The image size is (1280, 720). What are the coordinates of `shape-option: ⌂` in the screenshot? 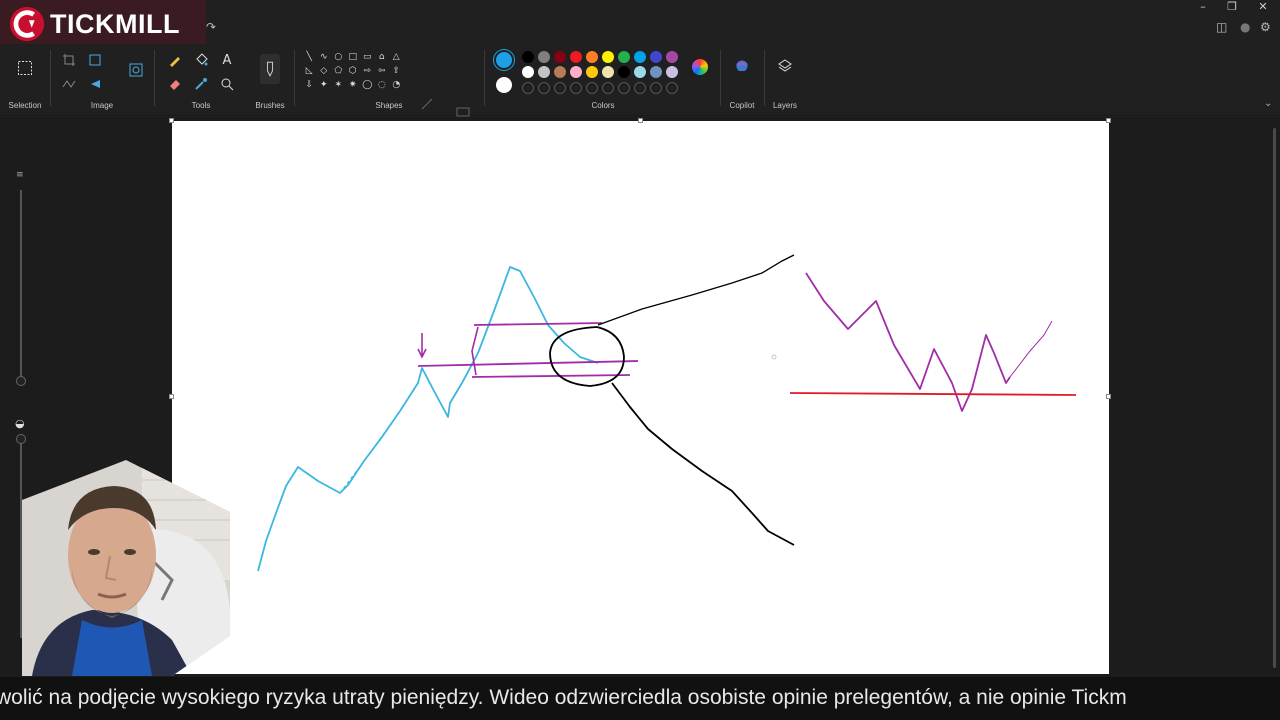 It's located at (382, 57).